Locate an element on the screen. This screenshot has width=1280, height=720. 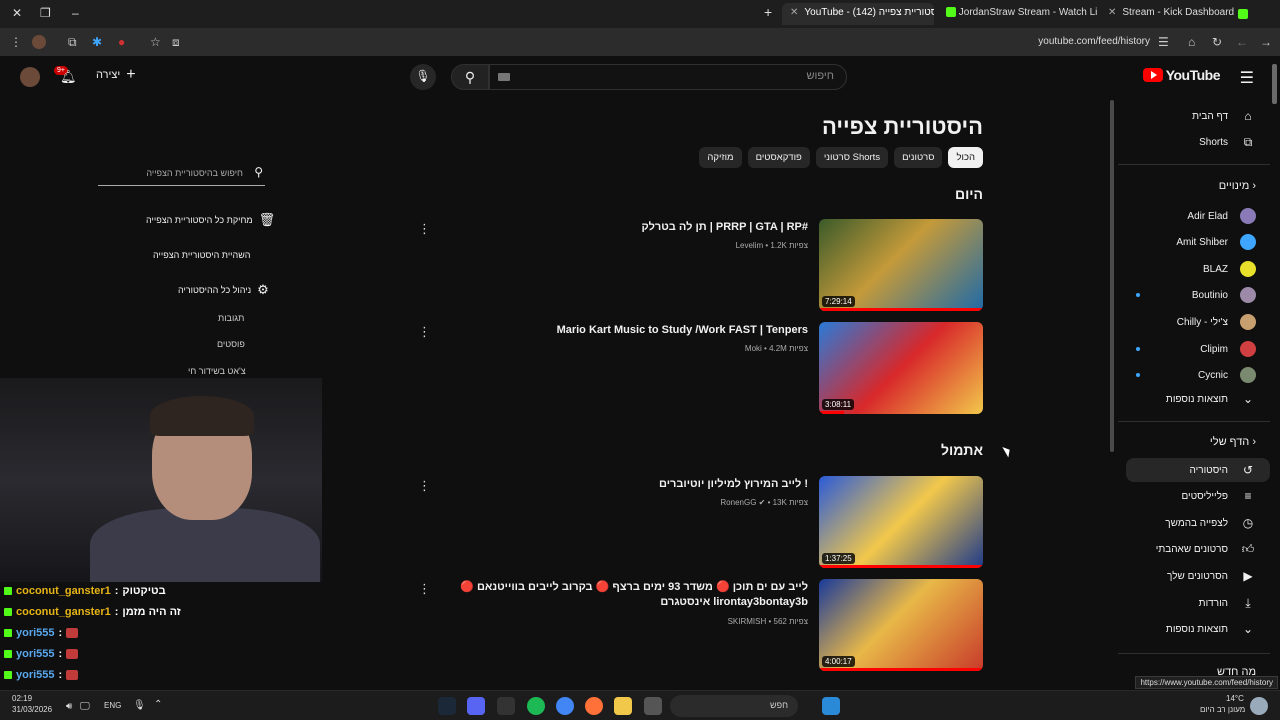
tab-kick-dashboard: ✕ Stream - Kick Dashboard is located at coordinates (1175, 14).